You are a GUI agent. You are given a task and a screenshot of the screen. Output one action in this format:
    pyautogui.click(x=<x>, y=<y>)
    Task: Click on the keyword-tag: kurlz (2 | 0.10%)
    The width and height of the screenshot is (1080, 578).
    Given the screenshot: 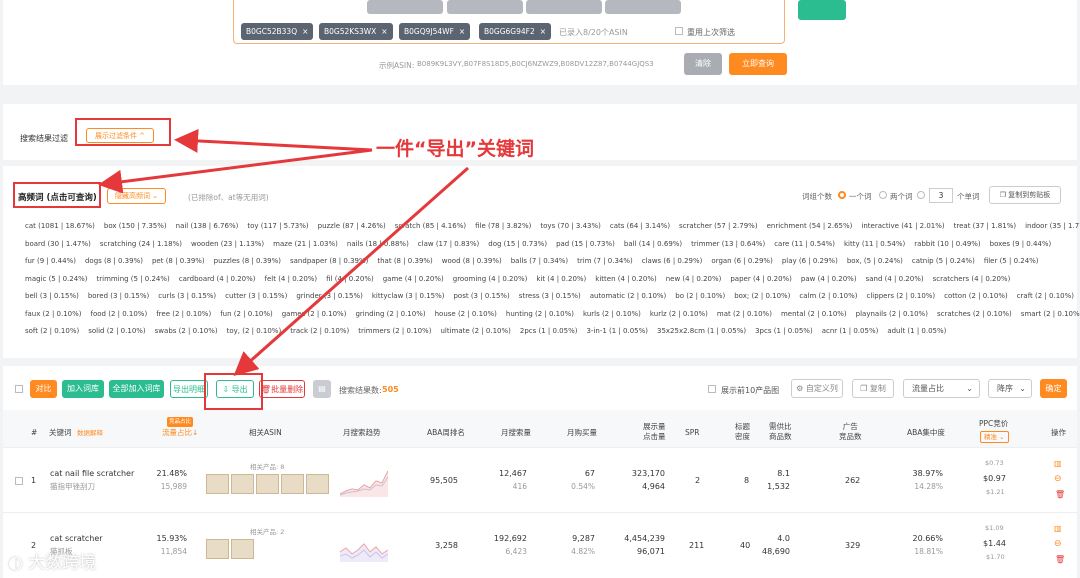 What is the action you would take?
    pyautogui.click(x=679, y=314)
    